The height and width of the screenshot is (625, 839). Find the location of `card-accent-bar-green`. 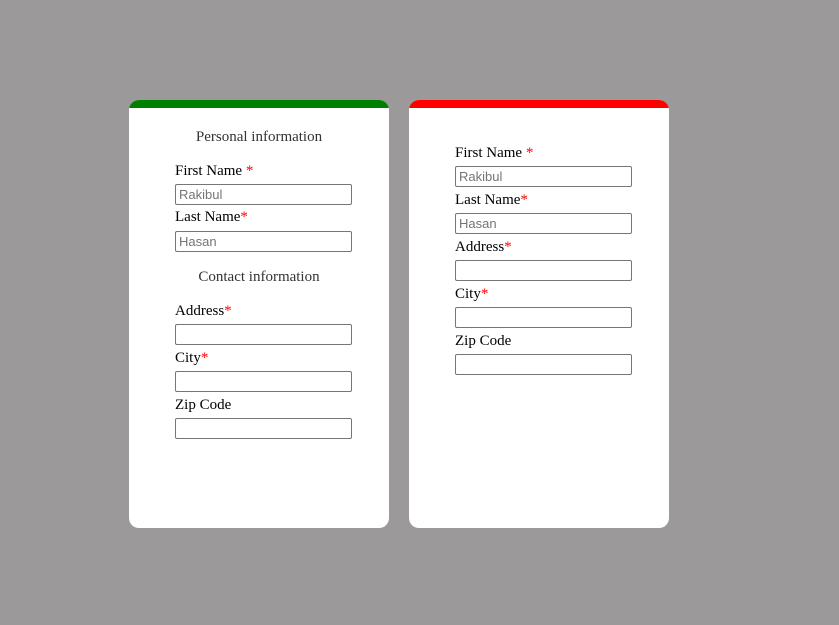

card-accent-bar-green is located at coordinates (259, 104).